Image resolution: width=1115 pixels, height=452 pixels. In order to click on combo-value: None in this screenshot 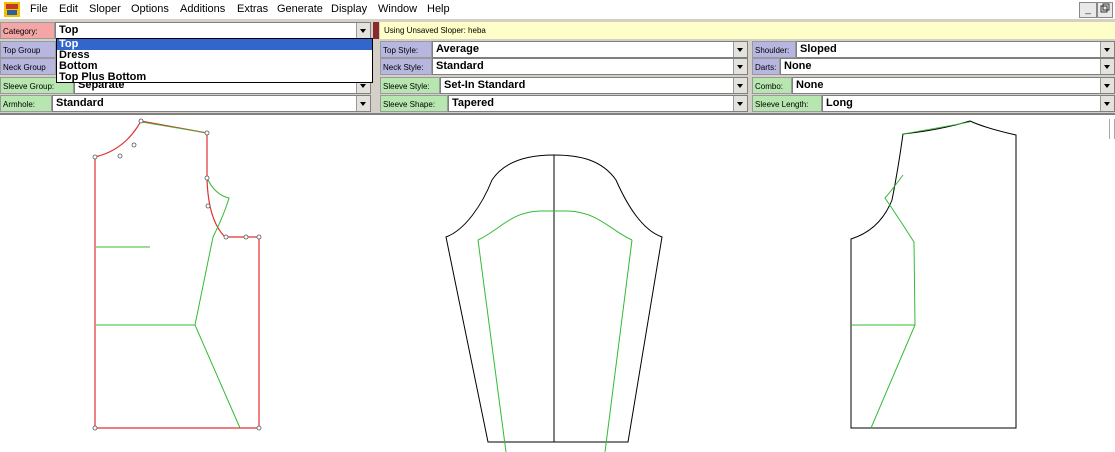, I will do `click(810, 85)`.